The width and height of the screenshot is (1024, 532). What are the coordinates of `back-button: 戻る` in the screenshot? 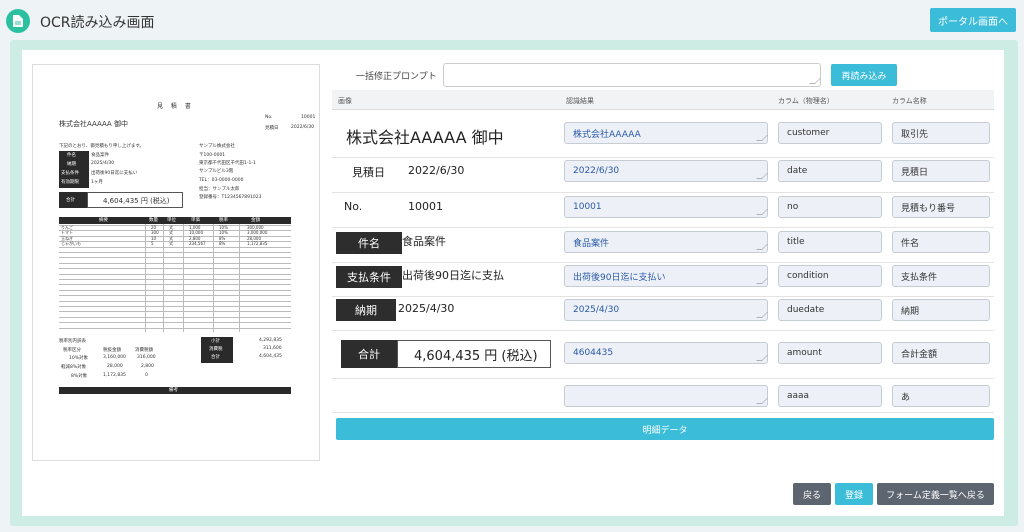 It's located at (812, 494).